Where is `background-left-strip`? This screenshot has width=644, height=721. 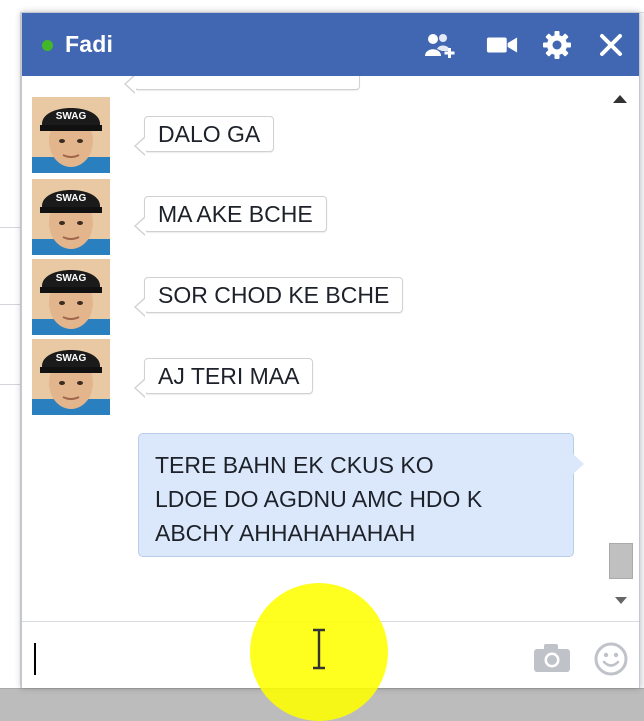 background-left-strip is located at coordinates (10, 352).